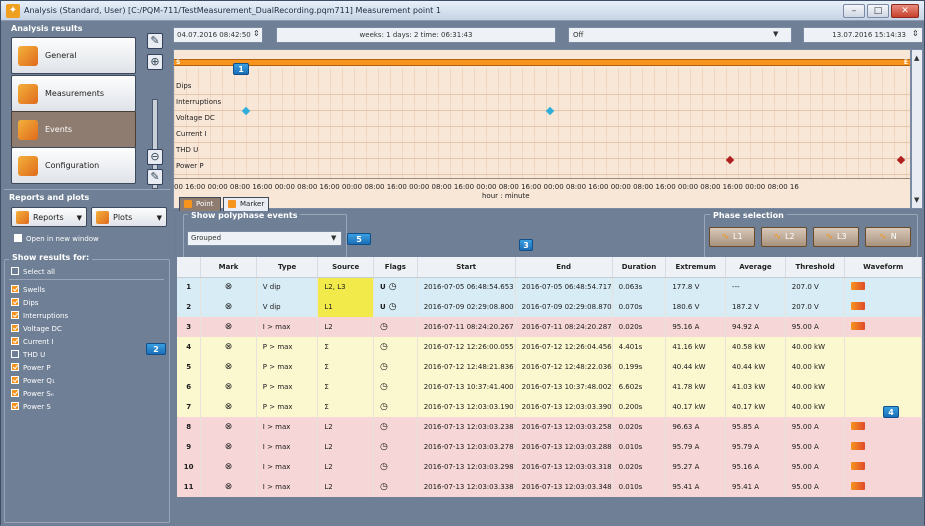 The width and height of the screenshot is (925, 526). What do you see at coordinates (639, 267) in the screenshot?
I see `column-header: Duration` at bounding box center [639, 267].